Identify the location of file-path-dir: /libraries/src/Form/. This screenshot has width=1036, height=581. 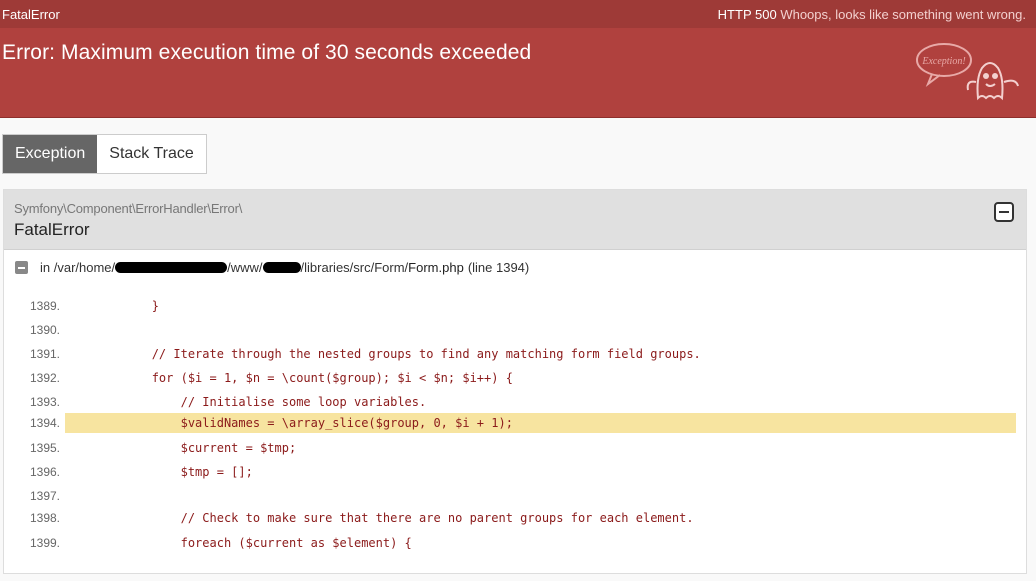
(354, 267).